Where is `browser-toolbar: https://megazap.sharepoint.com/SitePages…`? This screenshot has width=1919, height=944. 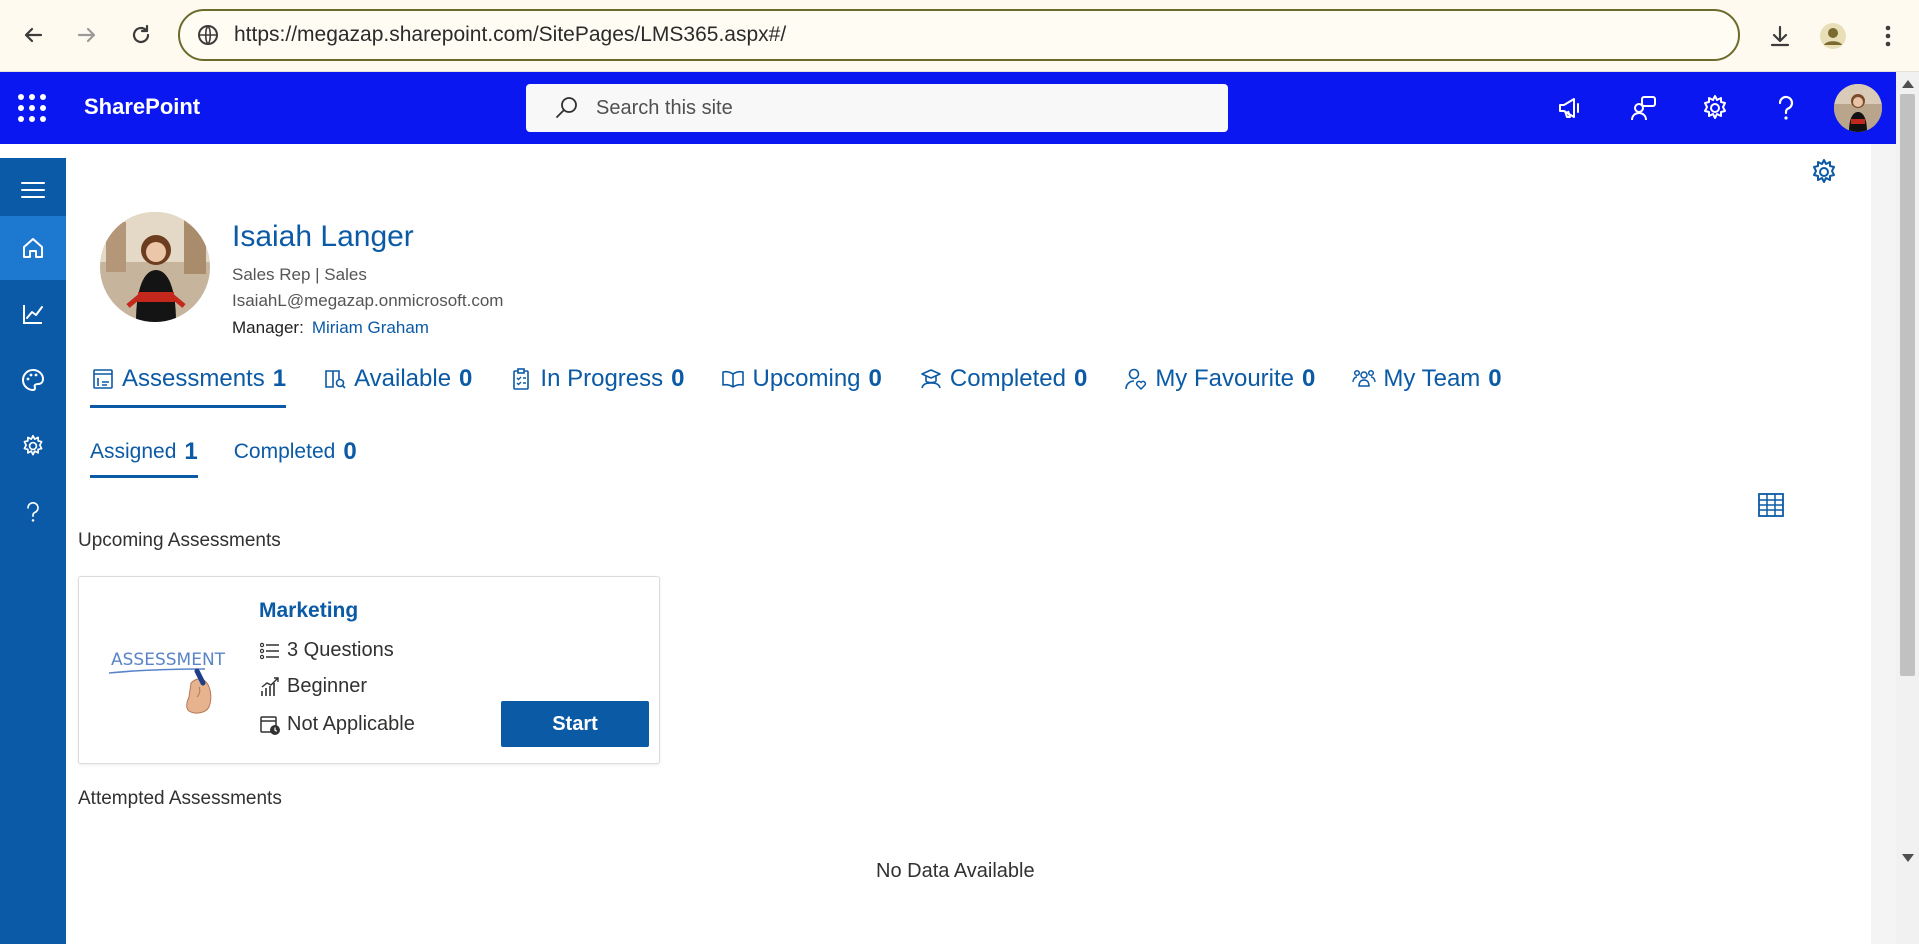 browser-toolbar: https://megazap.sharepoint.com/SitePages… is located at coordinates (959, 36).